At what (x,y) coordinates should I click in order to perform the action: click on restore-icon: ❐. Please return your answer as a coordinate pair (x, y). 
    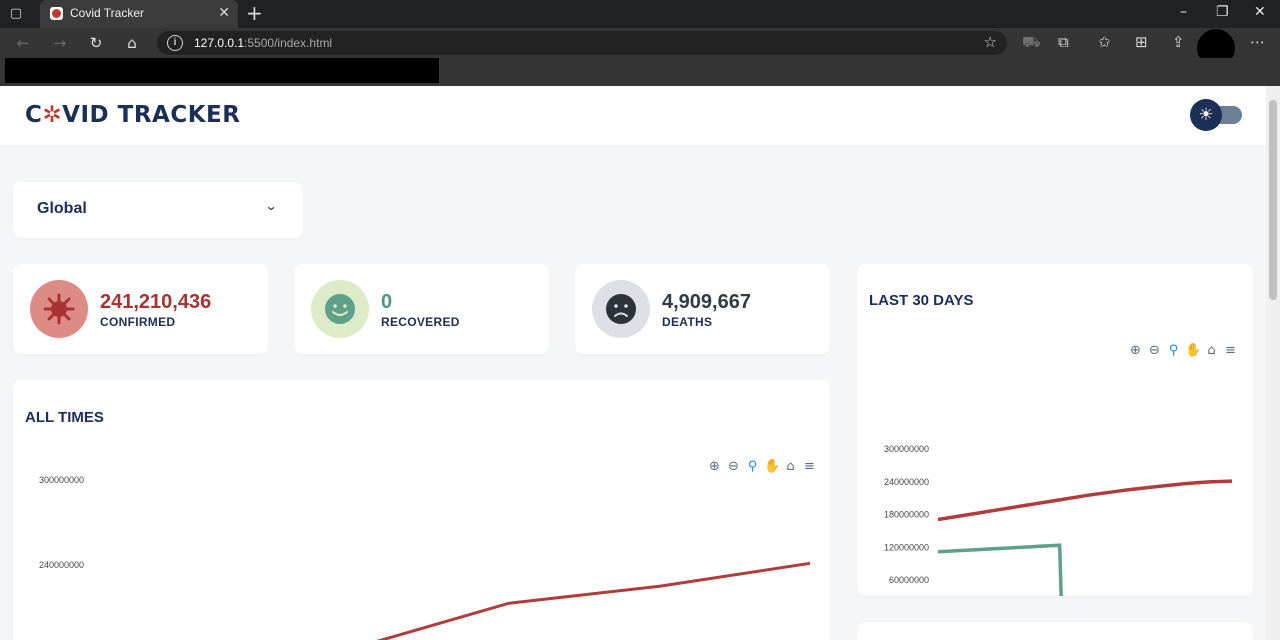
    Looking at the image, I should click on (1222, 12).